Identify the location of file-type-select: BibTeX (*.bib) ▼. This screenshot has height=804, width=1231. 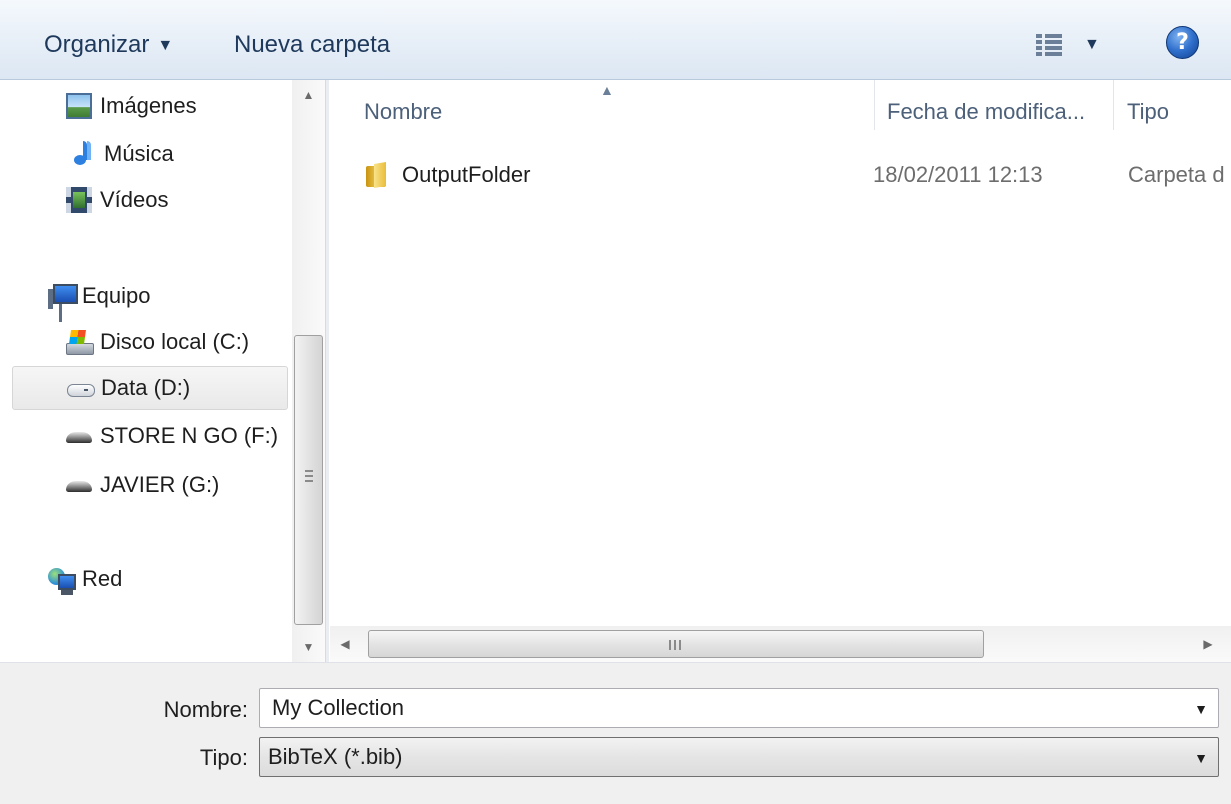
(739, 757).